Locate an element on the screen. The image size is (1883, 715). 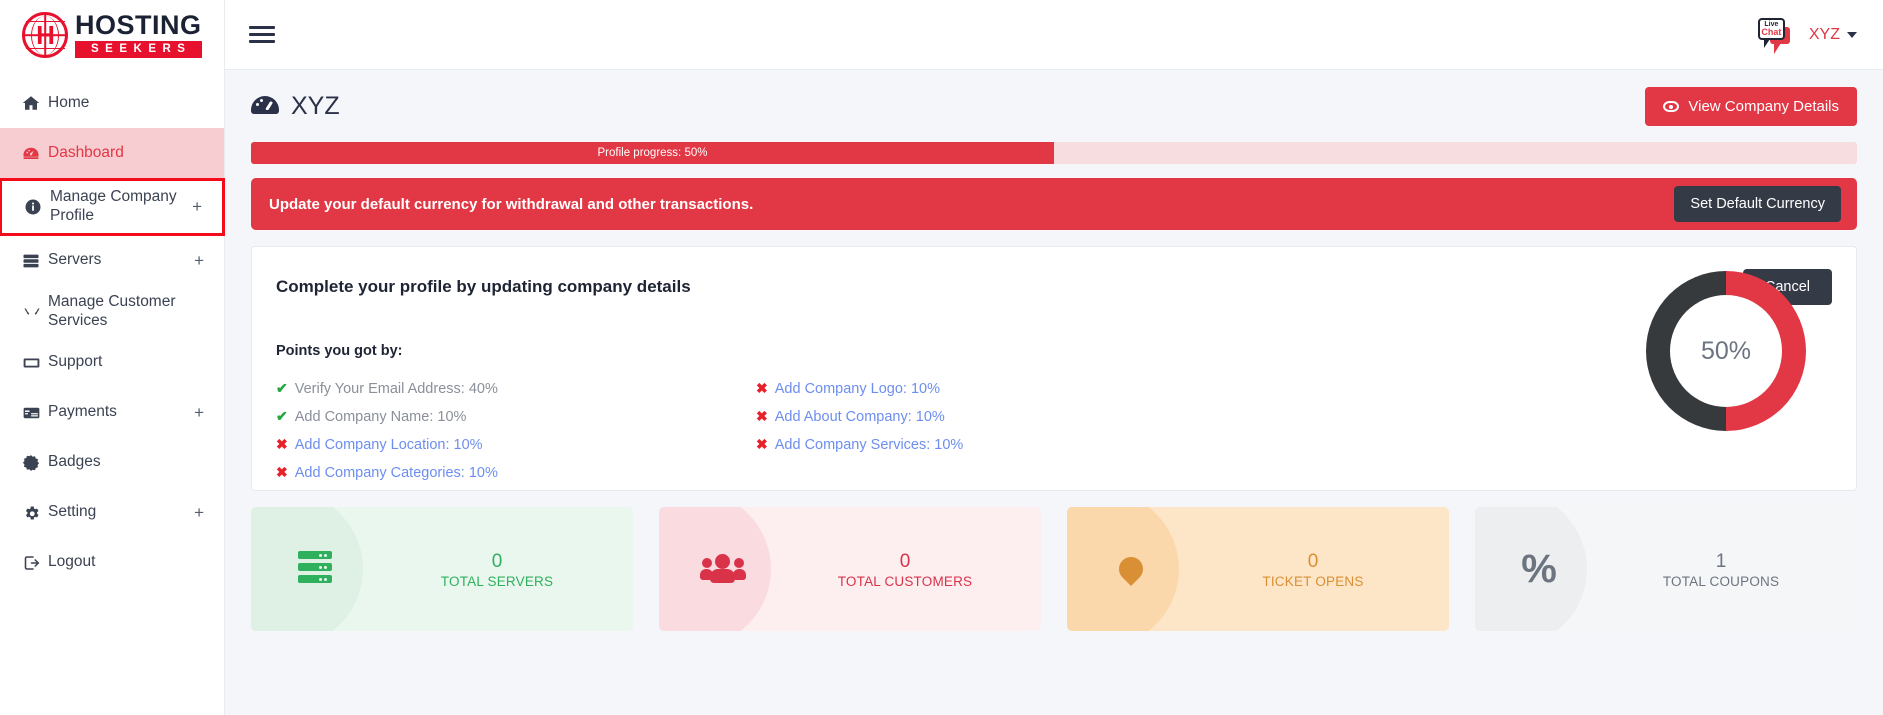
stat-card-body: 0 TICKET OPENS is located at coordinates (1322, 569).